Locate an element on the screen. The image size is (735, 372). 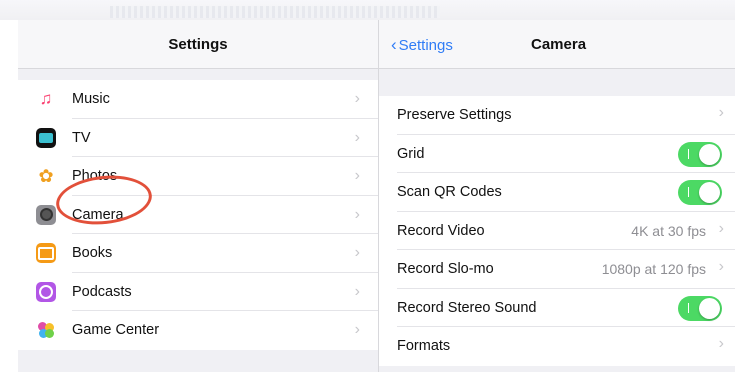
row-label: Record Stereo Sound is located at coordinates (467, 307).